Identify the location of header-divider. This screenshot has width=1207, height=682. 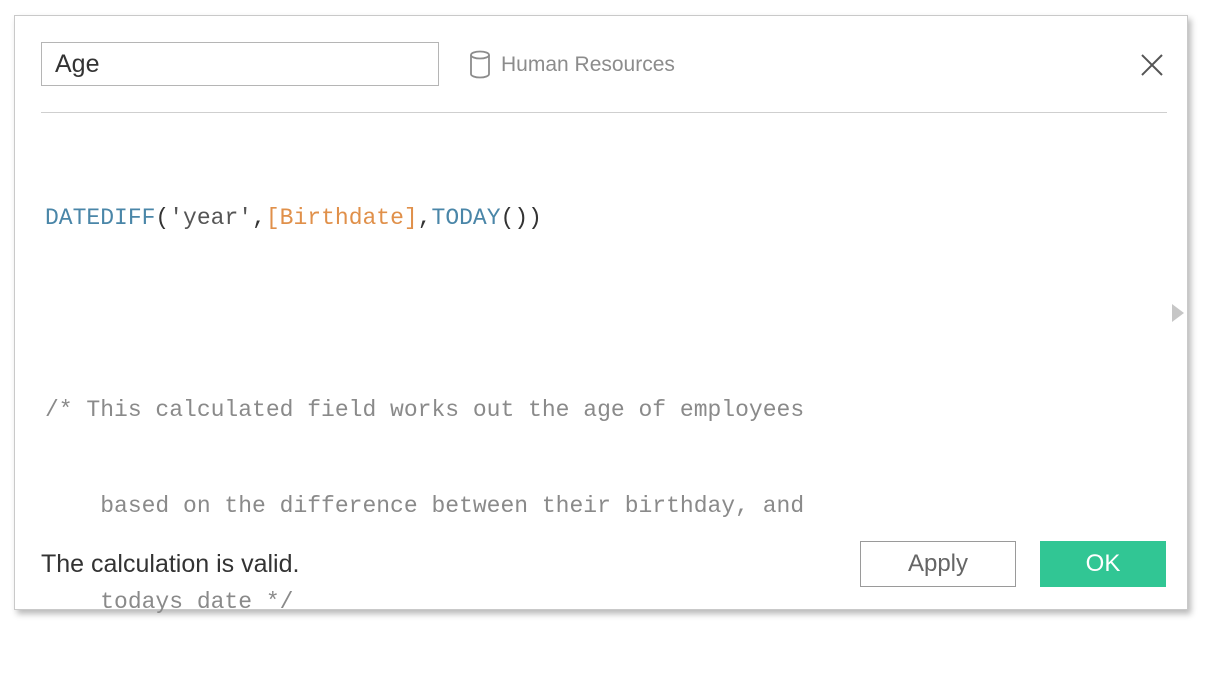
(604, 112).